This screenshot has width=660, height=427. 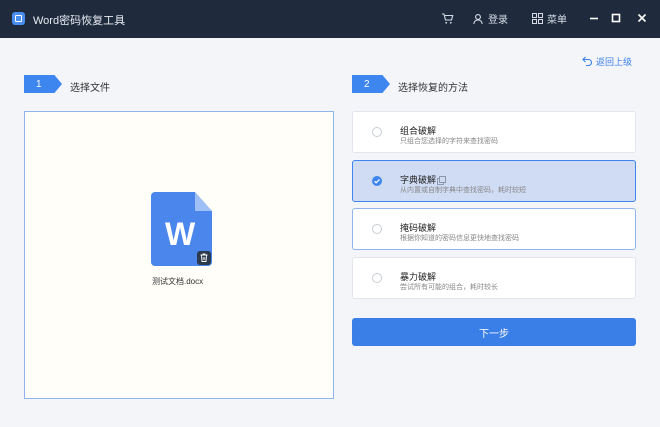 I want to click on method-desc: 从内置或自制字典中查找密码，耗时较短, so click(x=463, y=190).